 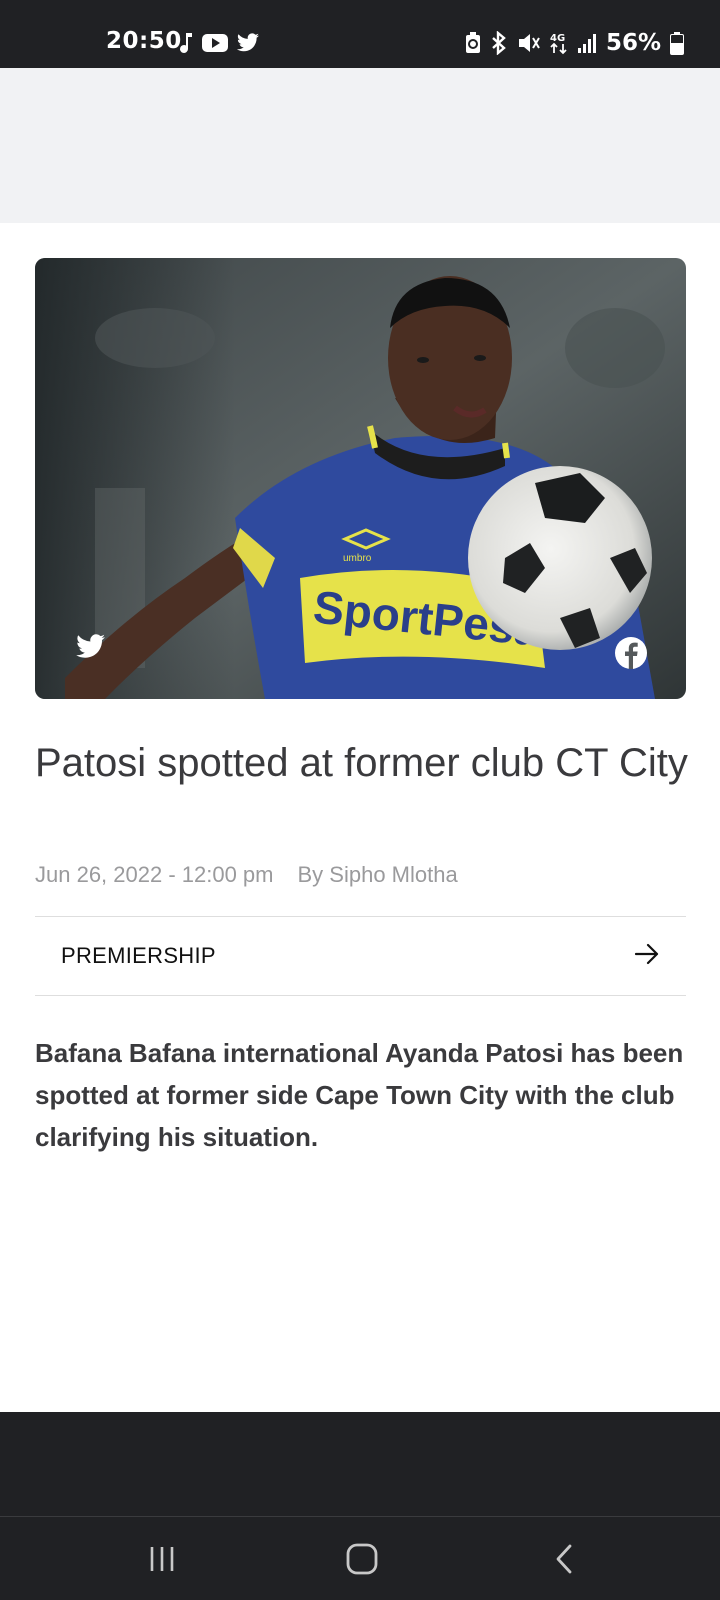 I want to click on signal-icon, so click(x=587, y=43).